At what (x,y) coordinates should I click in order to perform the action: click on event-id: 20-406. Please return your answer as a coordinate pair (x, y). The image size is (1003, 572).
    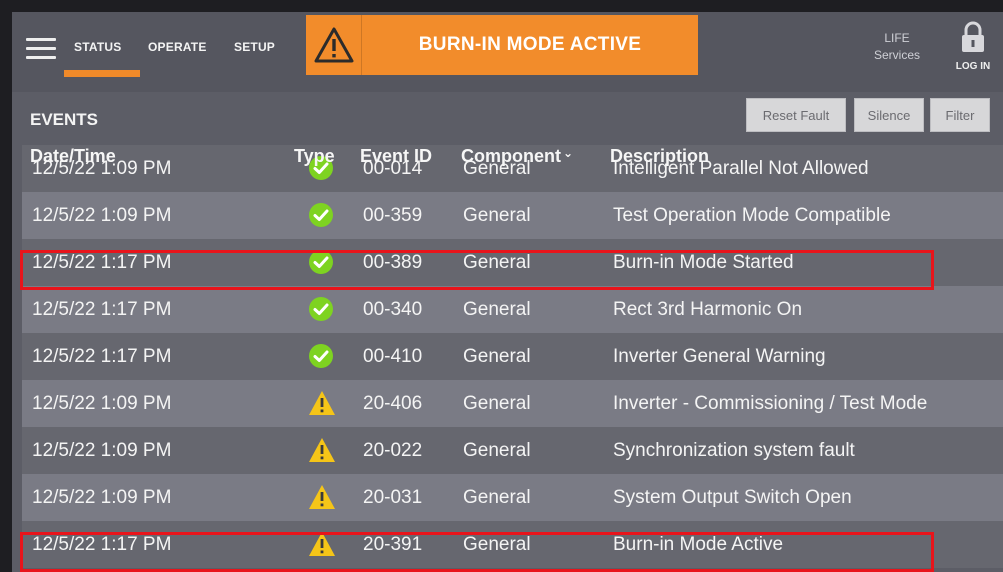
    Looking at the image, I should click on (393, 403).